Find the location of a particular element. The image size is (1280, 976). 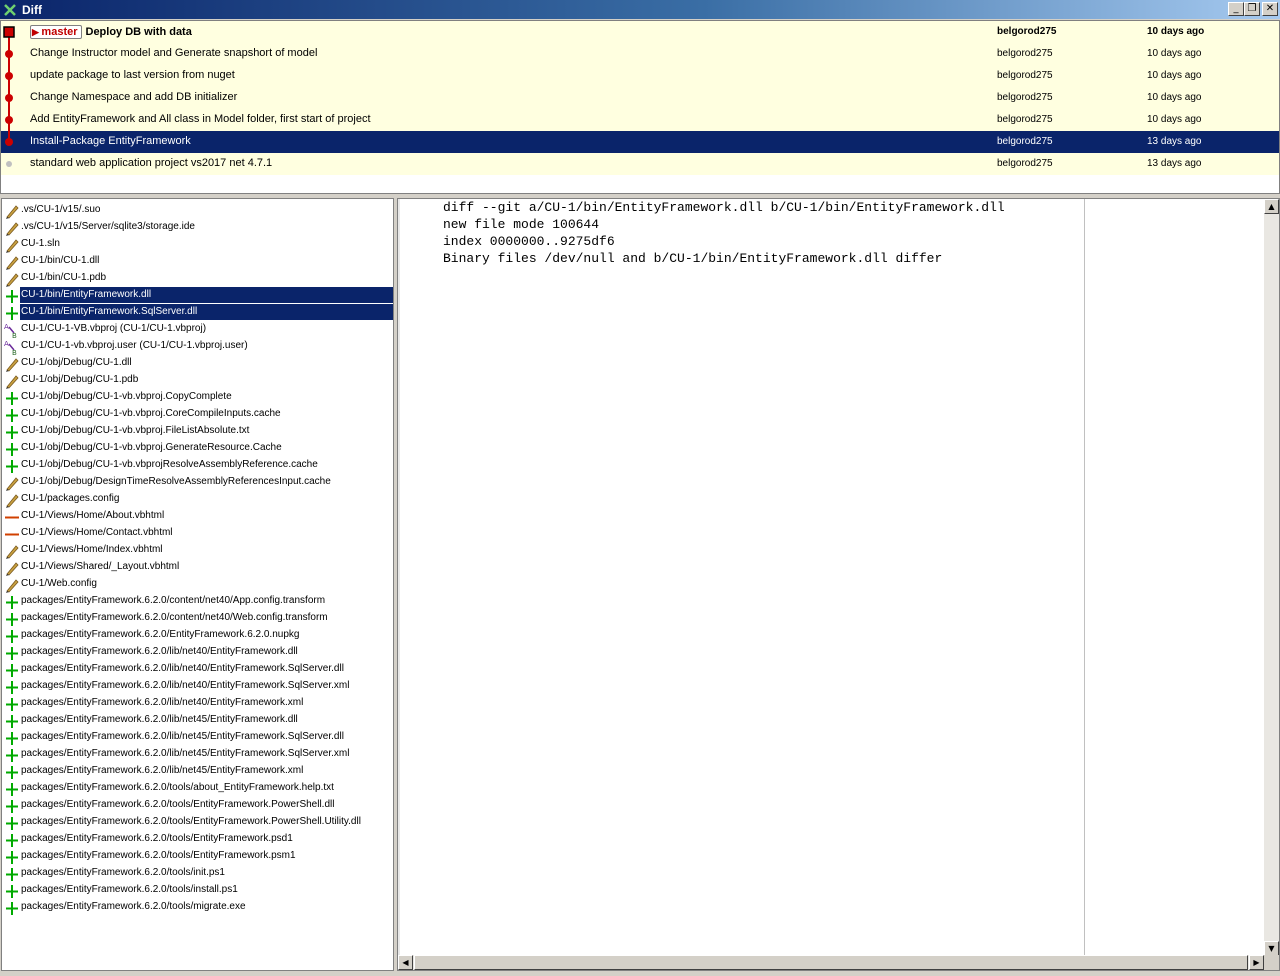

scroll-down-button: ▼ is located at coordinates (1271, 948).